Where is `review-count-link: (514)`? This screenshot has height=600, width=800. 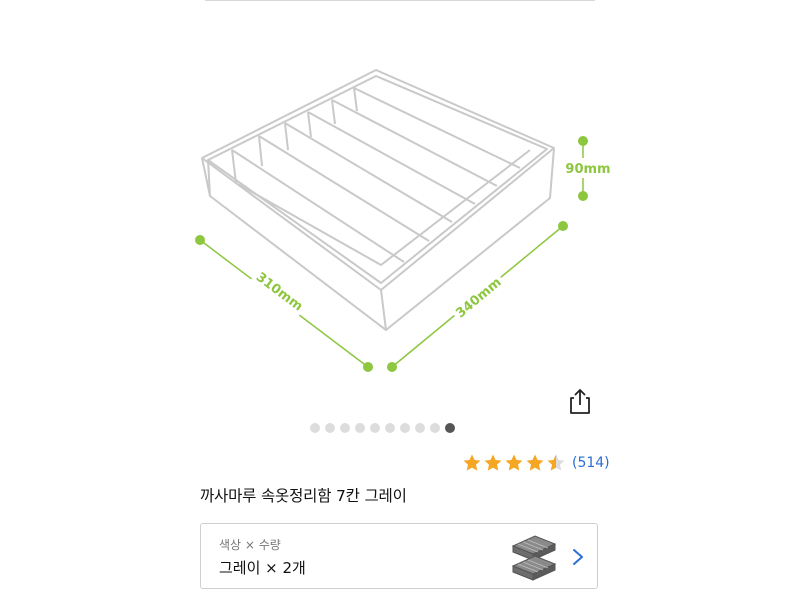 review-count-link: (514) is located at coordinates (591, 463).